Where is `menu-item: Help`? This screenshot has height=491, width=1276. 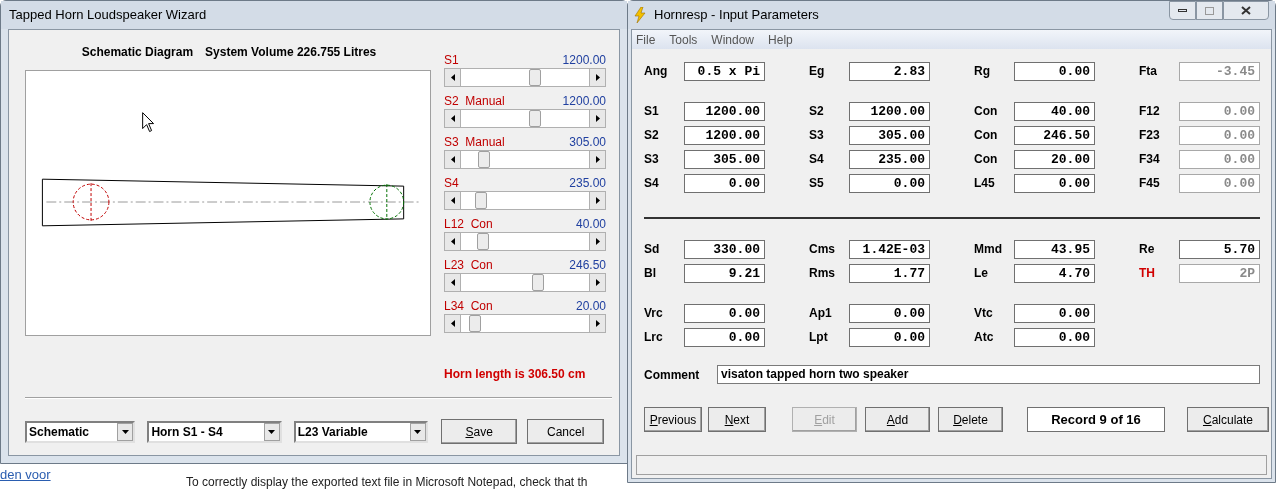 menu-item: Help is located at coordinates (780, 39).